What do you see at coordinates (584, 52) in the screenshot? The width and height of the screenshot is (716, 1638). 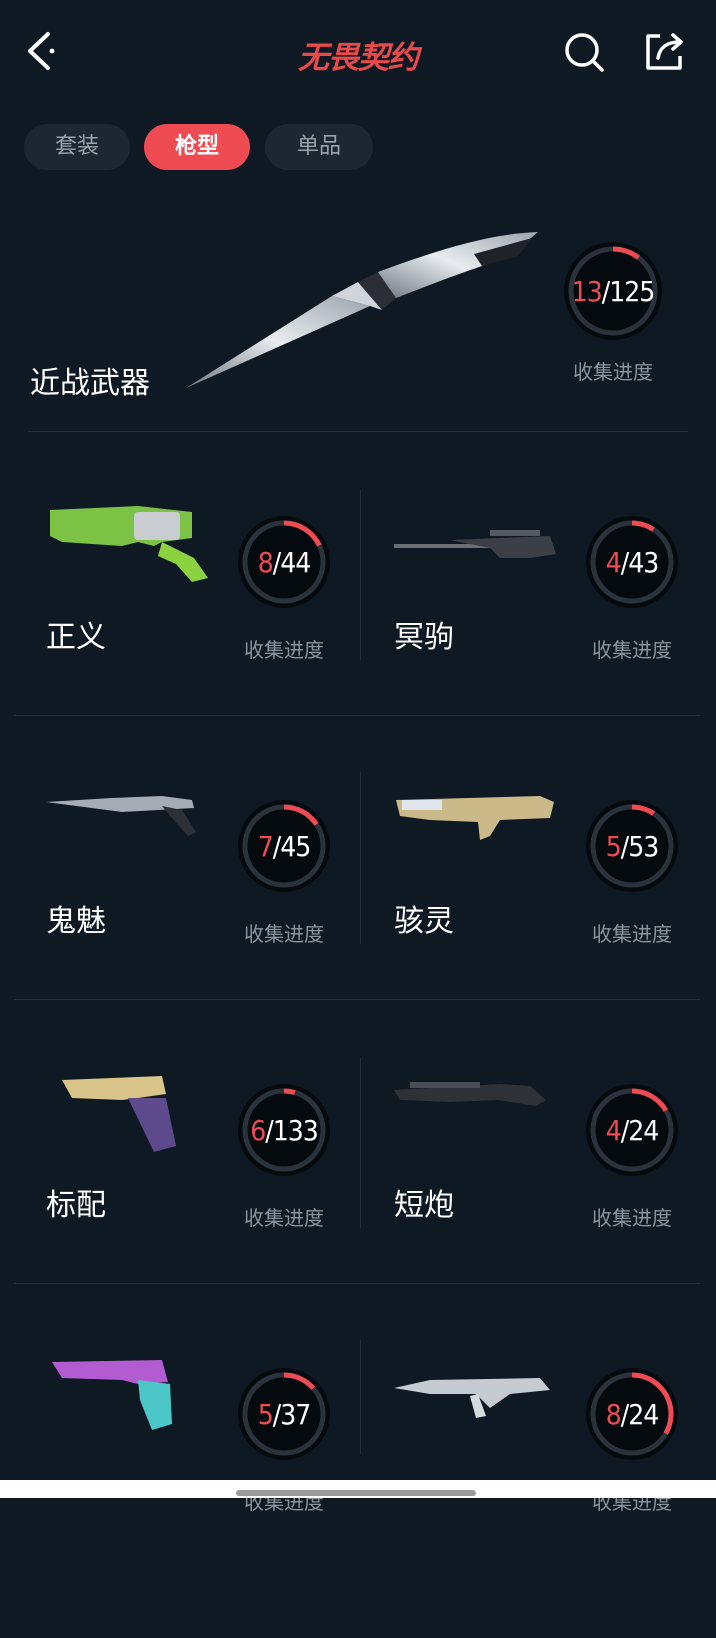 I see `search-icon` at bounding box center [584, 52].